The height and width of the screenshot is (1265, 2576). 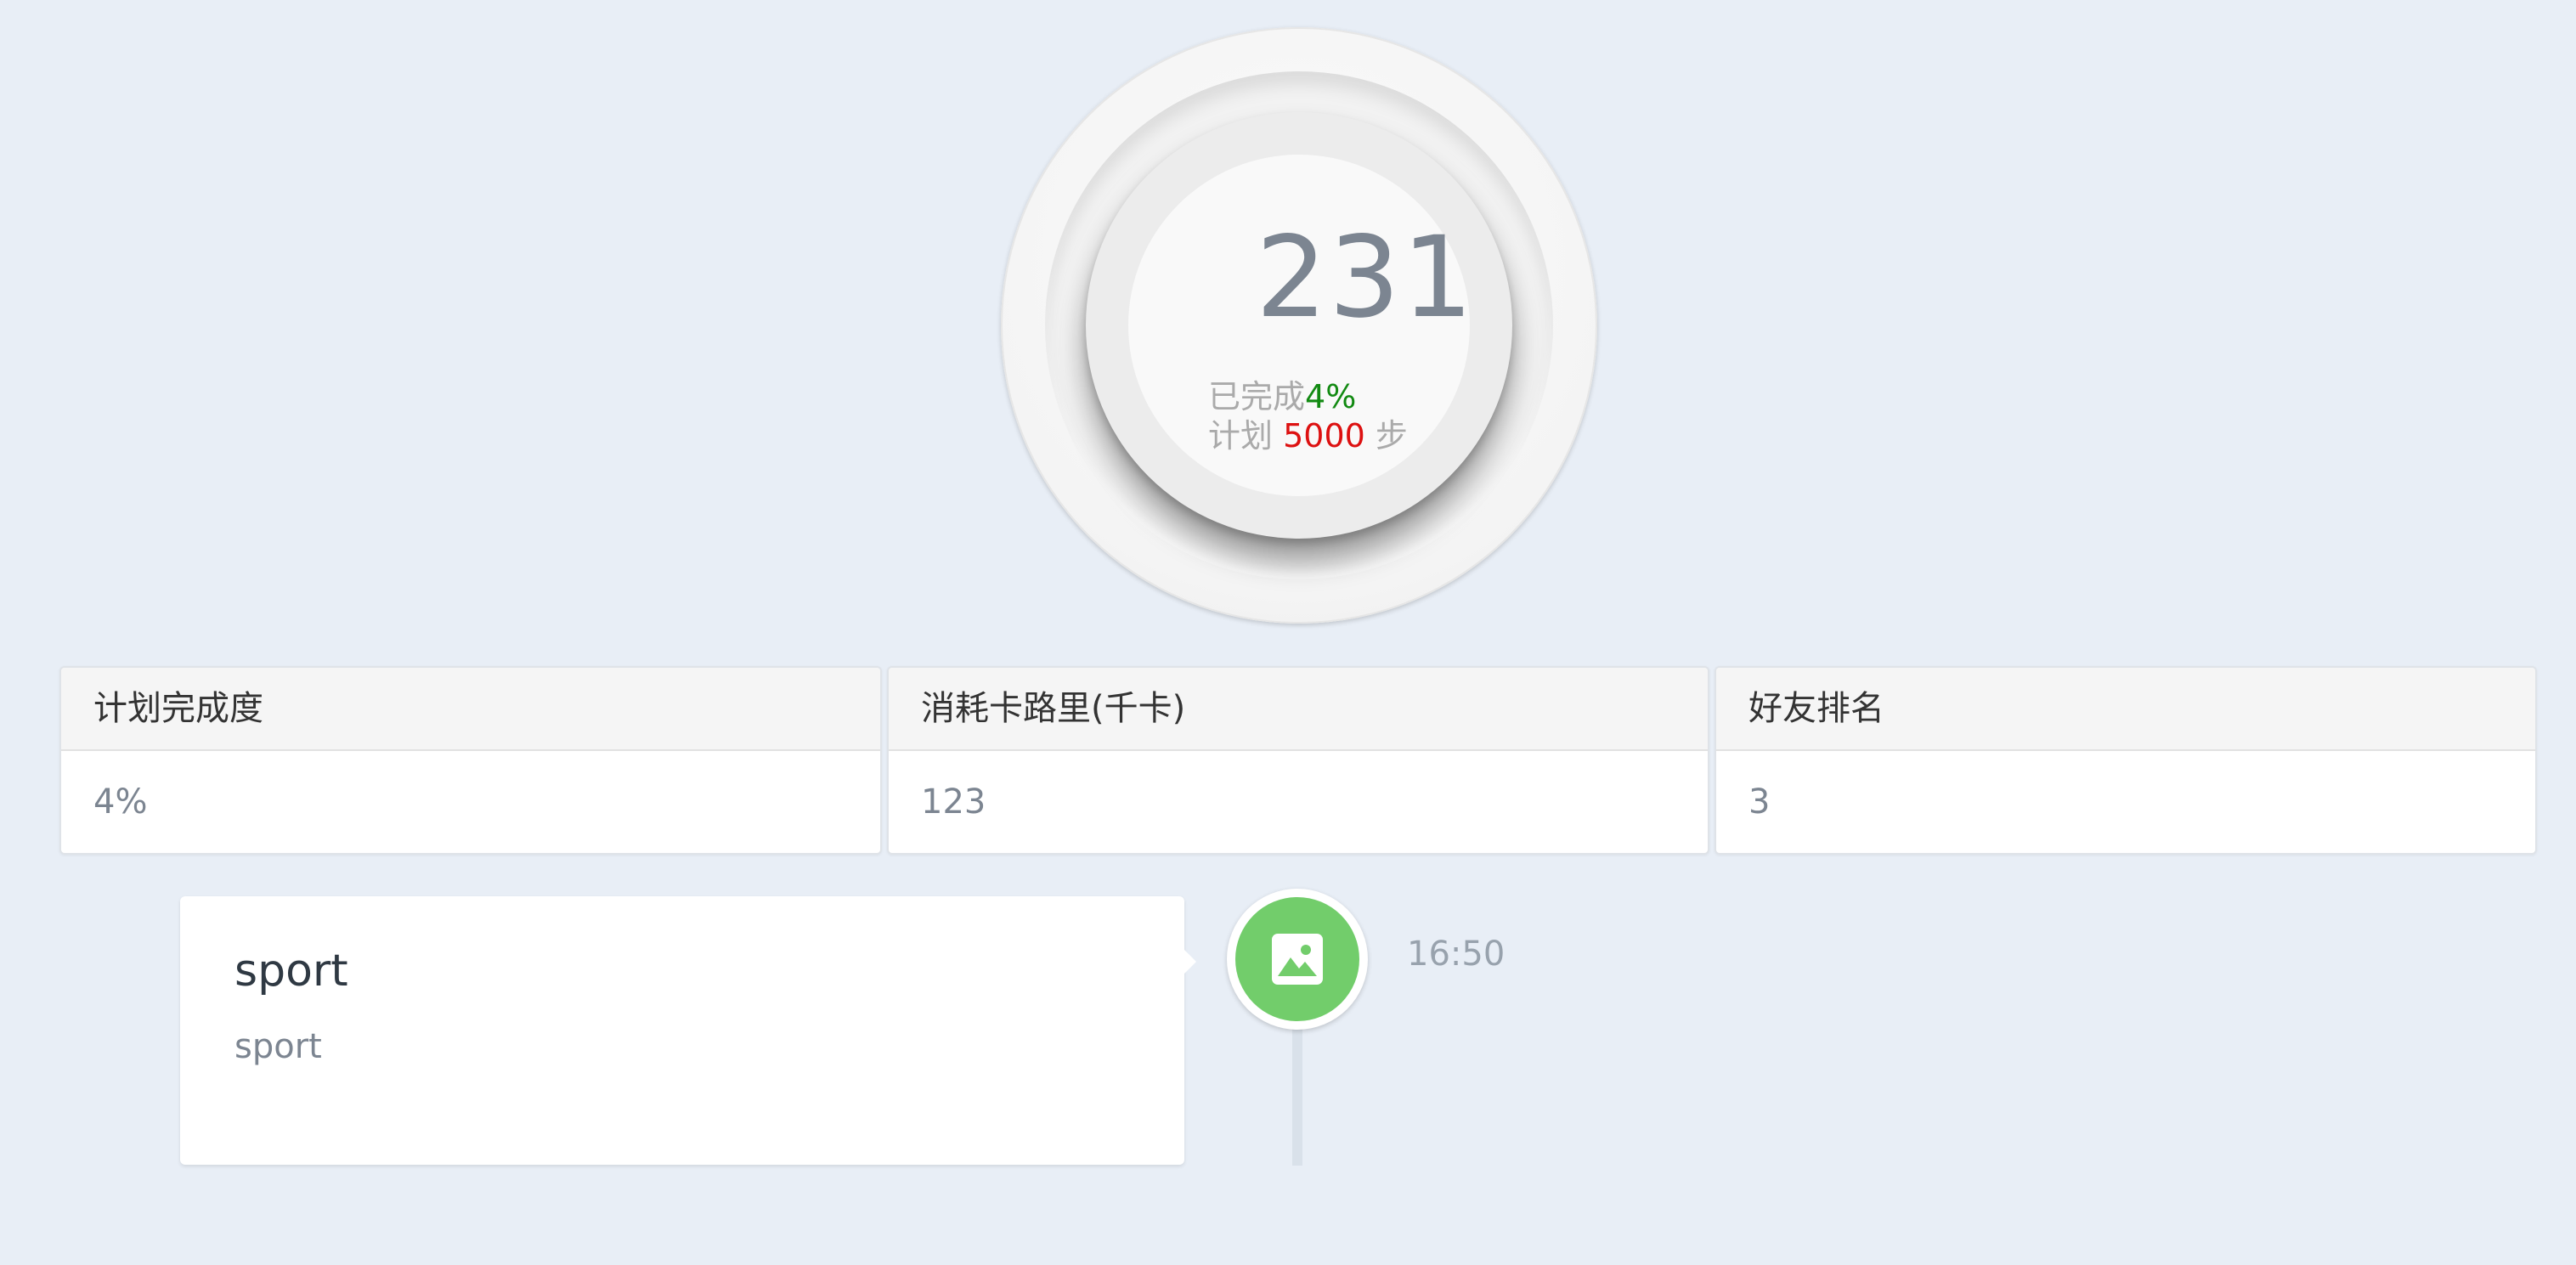 I want to click on timeline-card-title: sport, so click(x=291, y=972).